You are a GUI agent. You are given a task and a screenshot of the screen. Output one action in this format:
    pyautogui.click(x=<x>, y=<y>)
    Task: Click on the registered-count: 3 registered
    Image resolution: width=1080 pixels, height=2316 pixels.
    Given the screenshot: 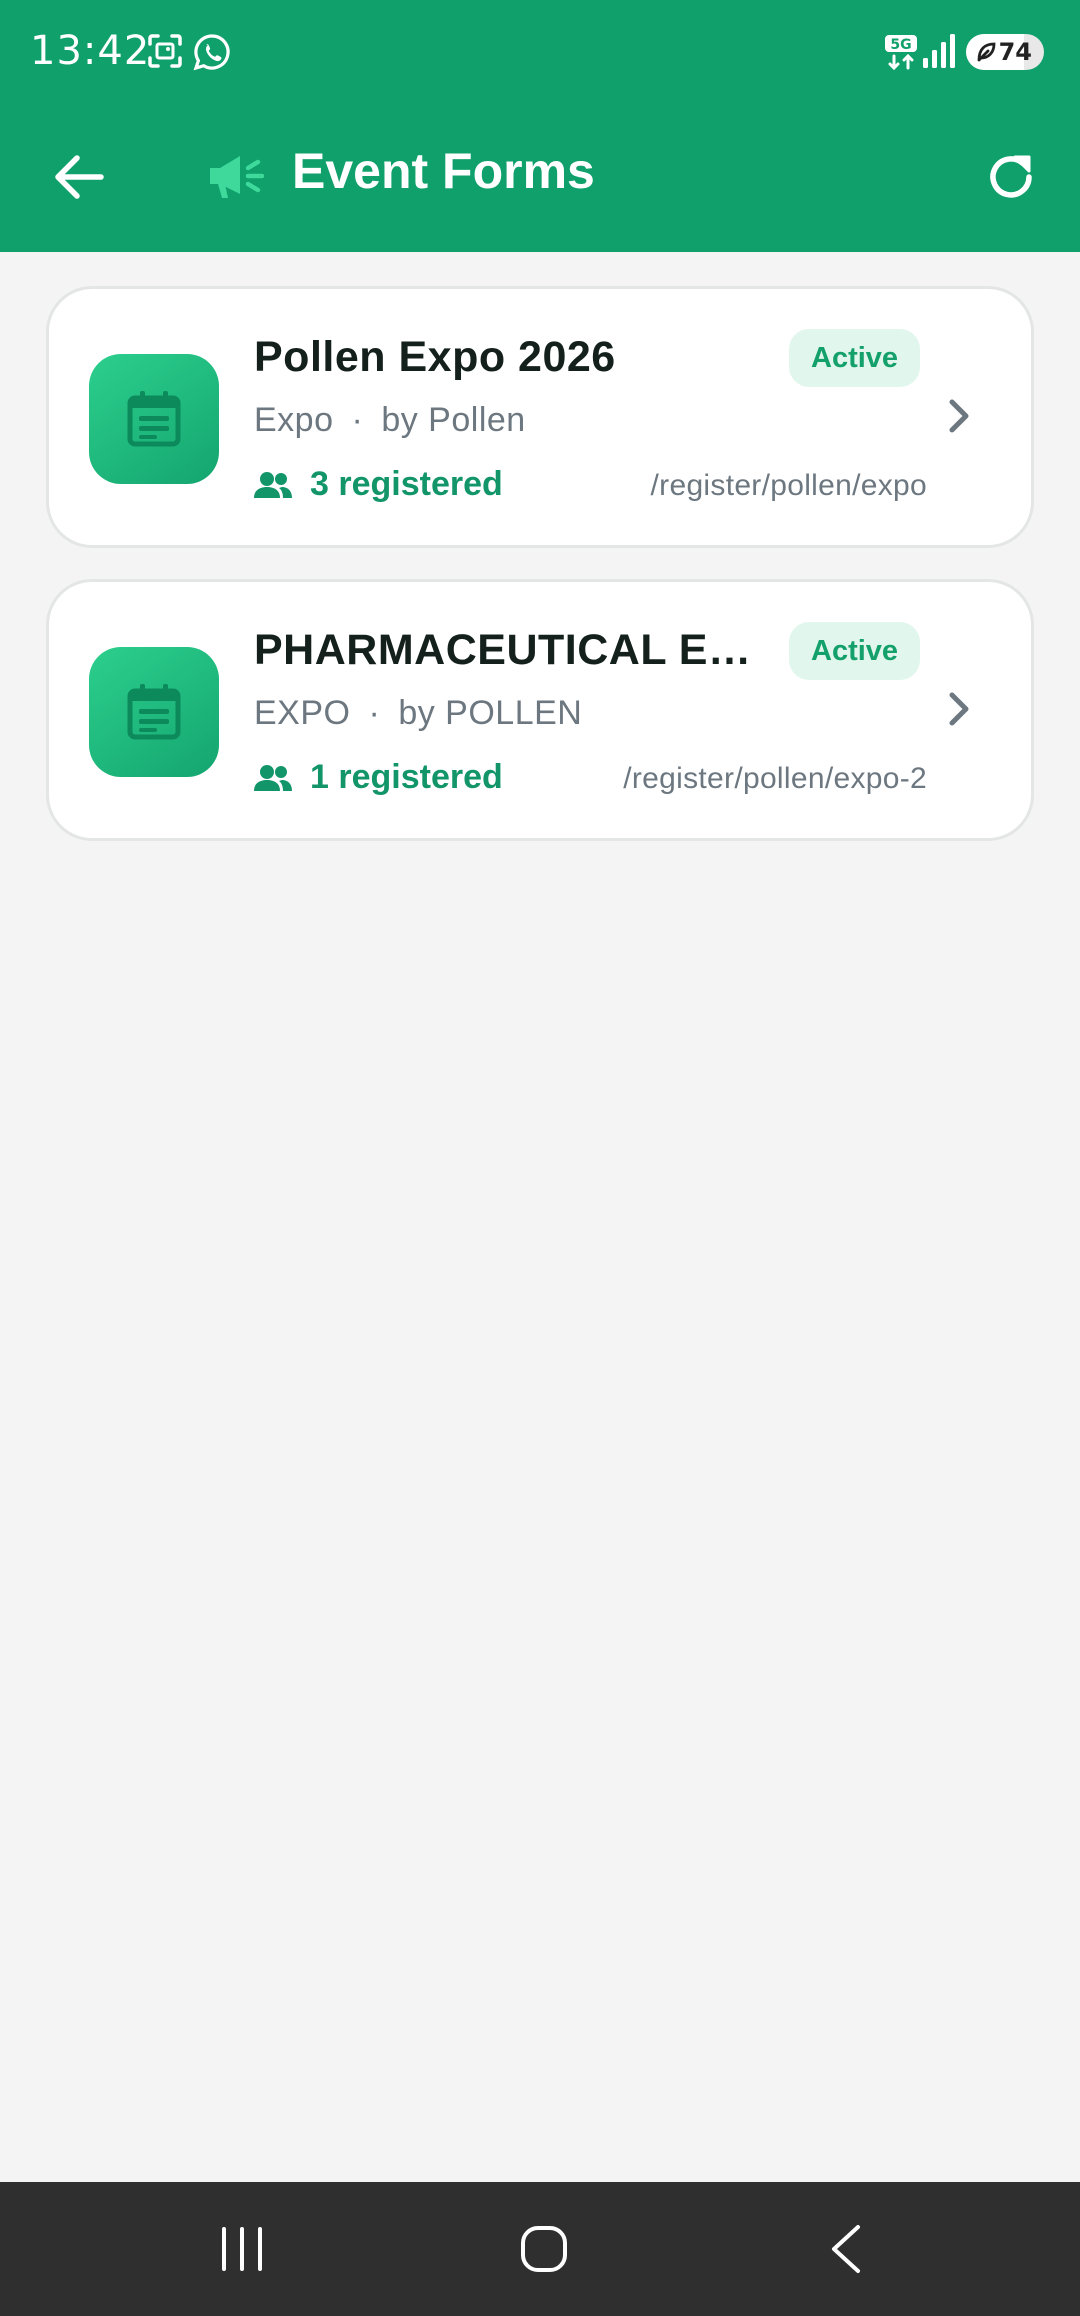 What is the action you would take?
    pyautogui.click(x=378, y=484)
    